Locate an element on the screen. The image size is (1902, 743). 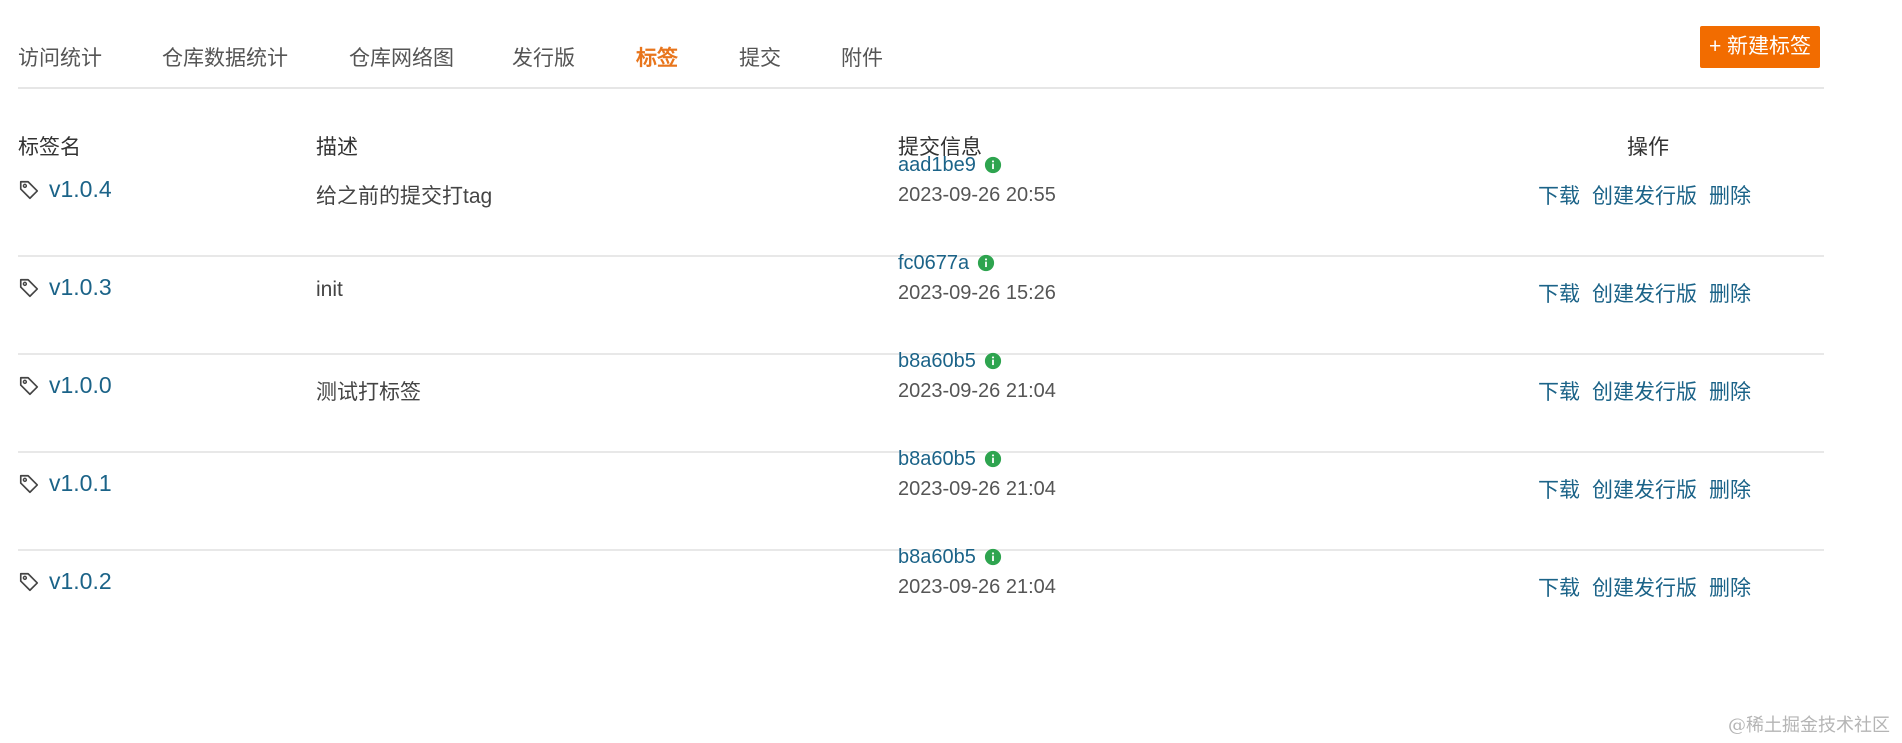
tag-link: v1.0.4 is located at coordinates (65, 189).